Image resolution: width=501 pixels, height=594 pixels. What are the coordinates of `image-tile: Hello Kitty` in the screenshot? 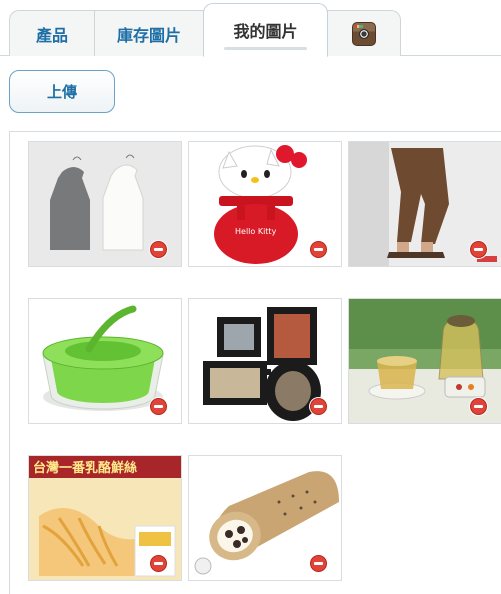 It's located at (265, 204).